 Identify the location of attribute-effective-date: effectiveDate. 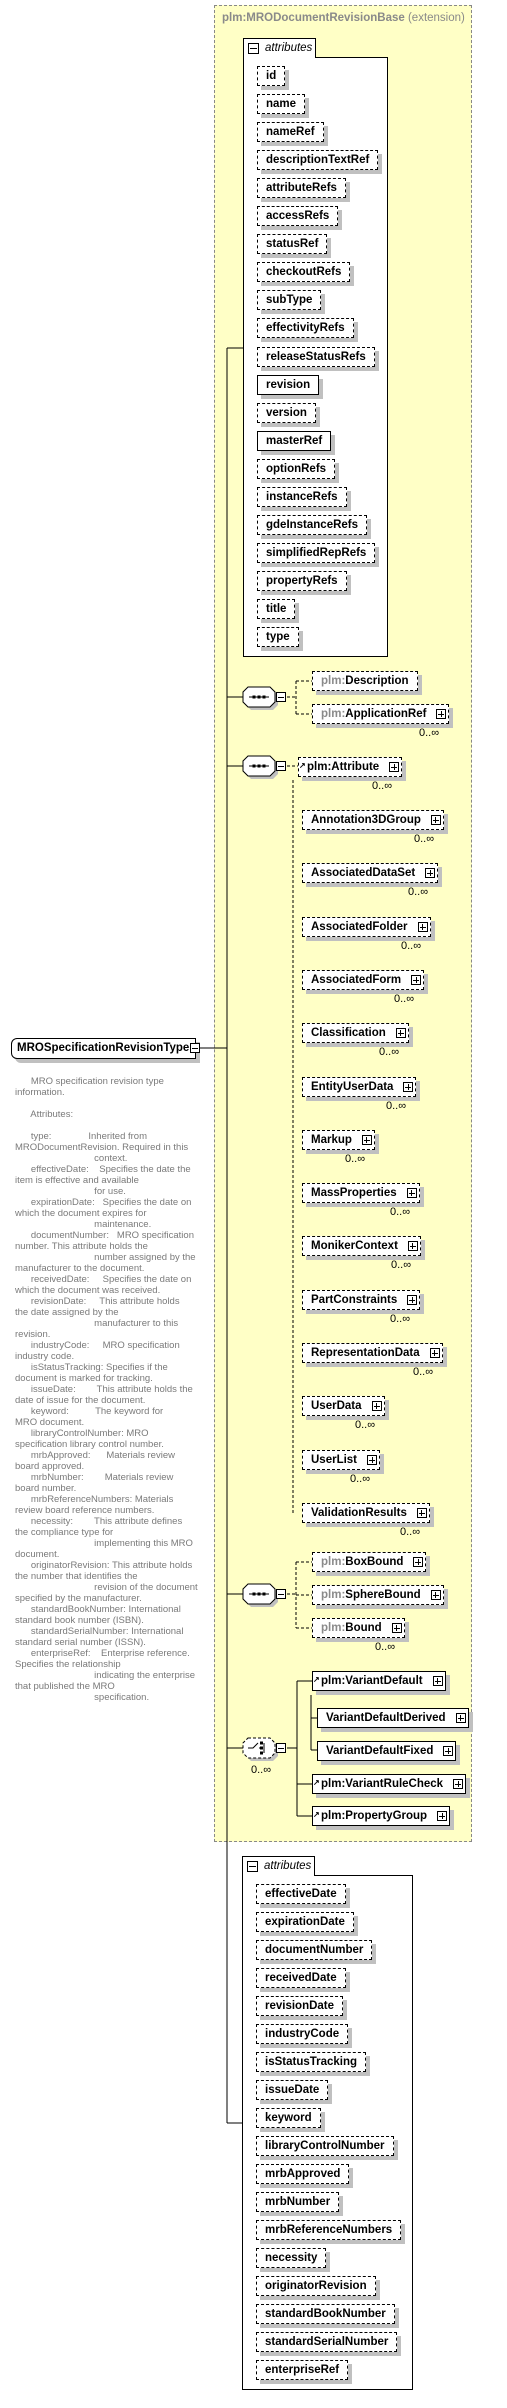
(301, 1894).